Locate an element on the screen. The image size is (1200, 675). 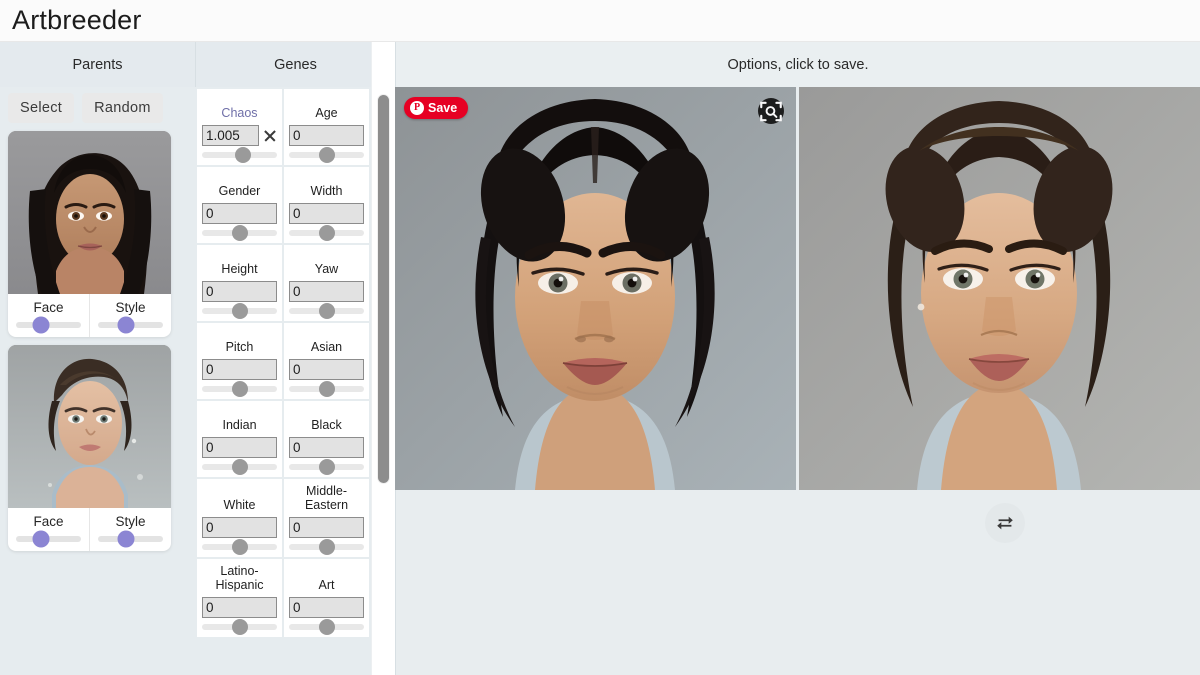
pinterest-save-button: P Save is located at coordinates (436, 108).